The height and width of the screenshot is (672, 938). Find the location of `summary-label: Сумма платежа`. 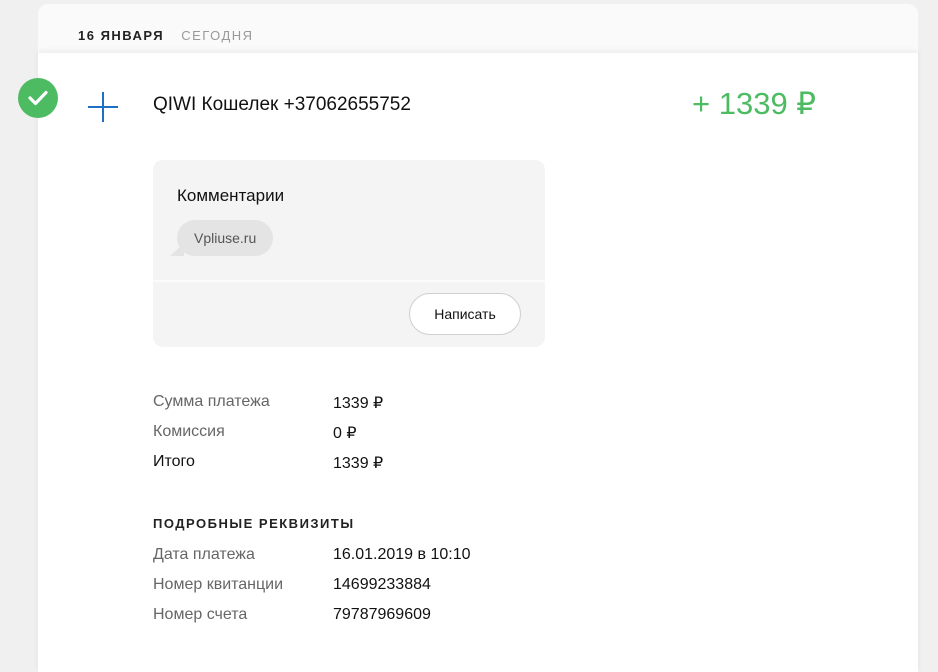

summary-label: Сумма платежа is located at coordinates (211, 401).